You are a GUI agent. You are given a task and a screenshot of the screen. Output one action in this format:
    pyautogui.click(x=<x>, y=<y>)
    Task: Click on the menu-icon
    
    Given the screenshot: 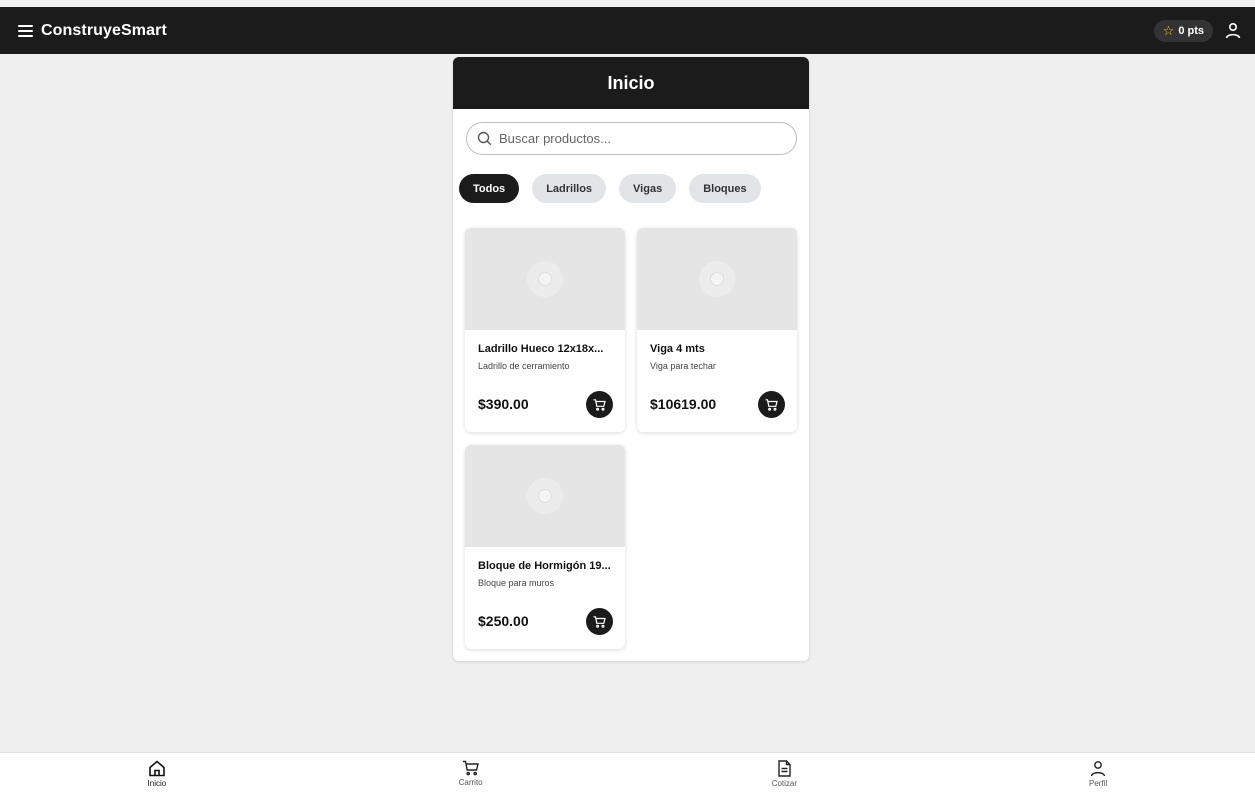 What is the action you would take?
    pyautogui.click(x=25, y=30)
    